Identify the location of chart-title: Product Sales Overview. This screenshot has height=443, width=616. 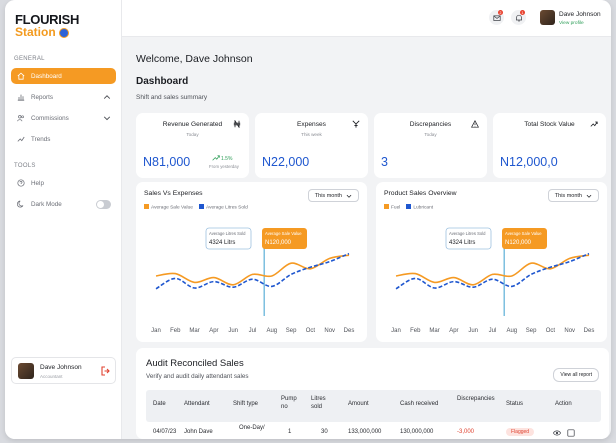
(420, 193).